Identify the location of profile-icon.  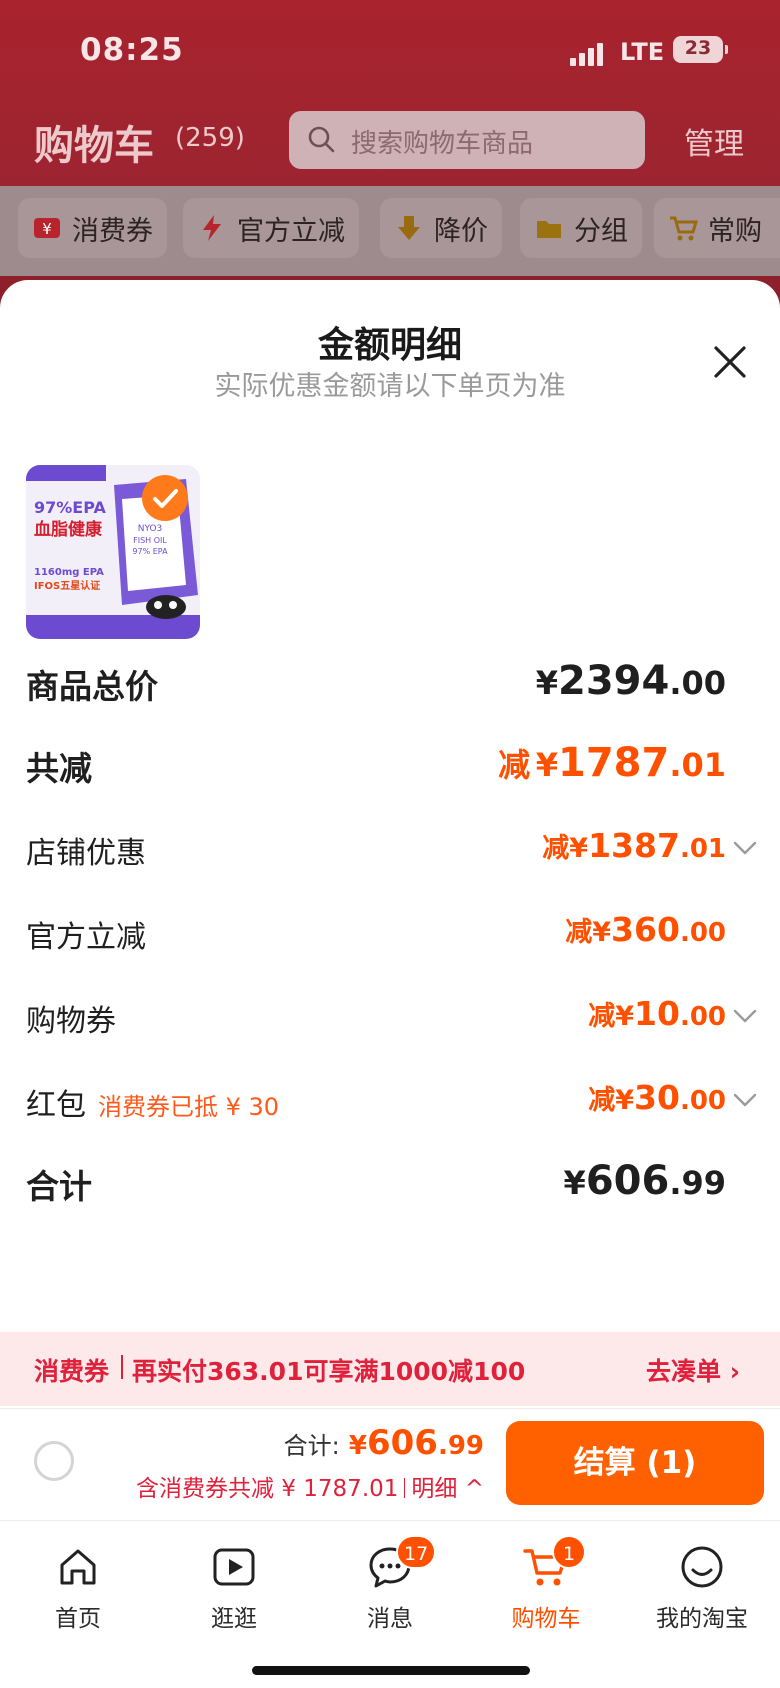
(702, 1567).